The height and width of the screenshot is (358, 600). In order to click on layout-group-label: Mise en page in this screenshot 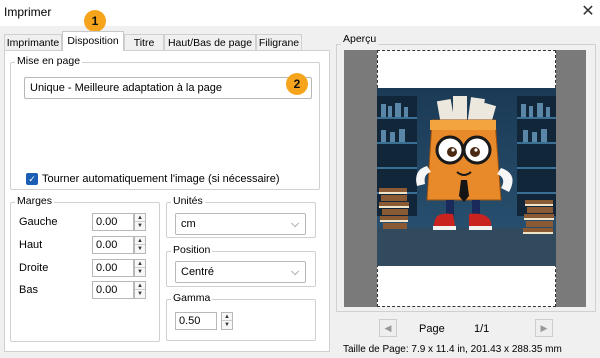, I will do `click(49, 61)`.